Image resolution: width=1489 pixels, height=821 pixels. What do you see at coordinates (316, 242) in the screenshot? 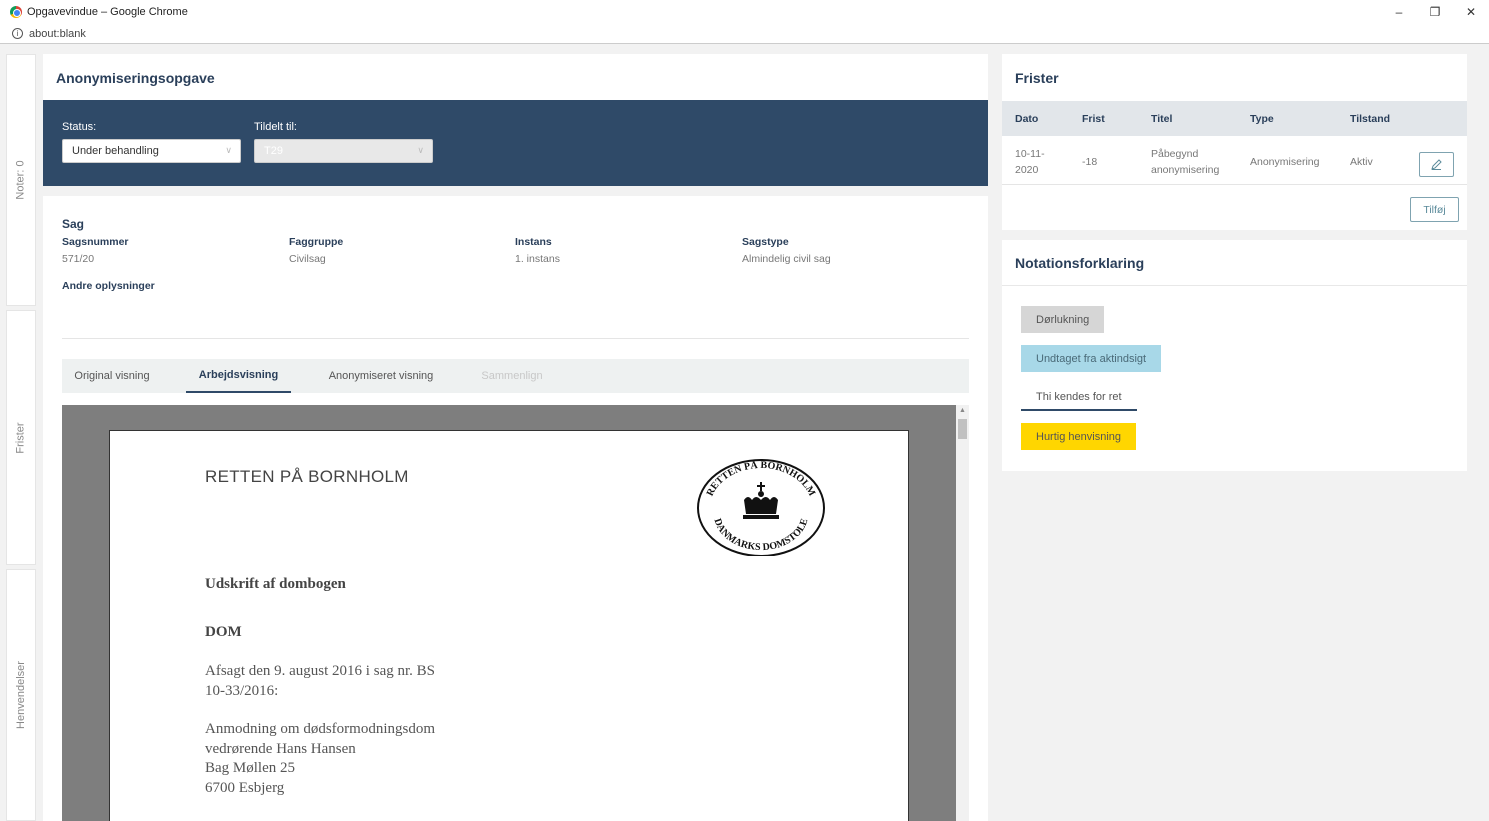
I see `subject-group-label: Faggruppe` at bounding box center [316, 242].